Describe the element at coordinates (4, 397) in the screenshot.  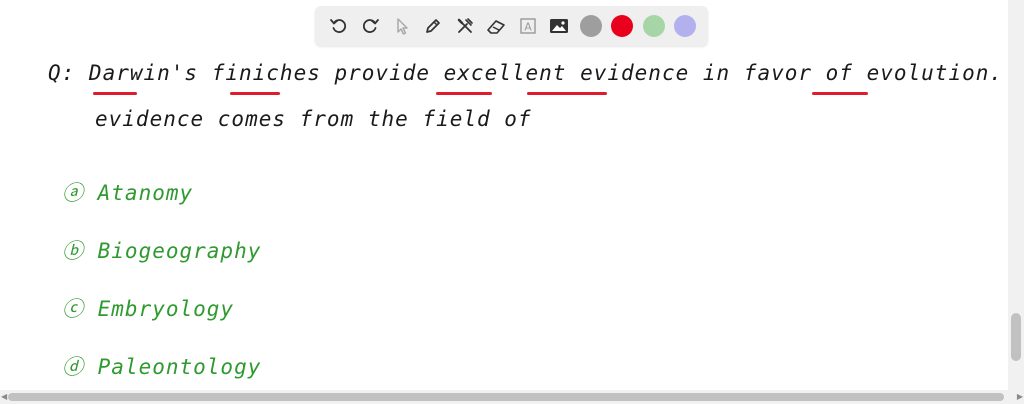
I see `scroll-left-arrow-icon: ◀` at that location.